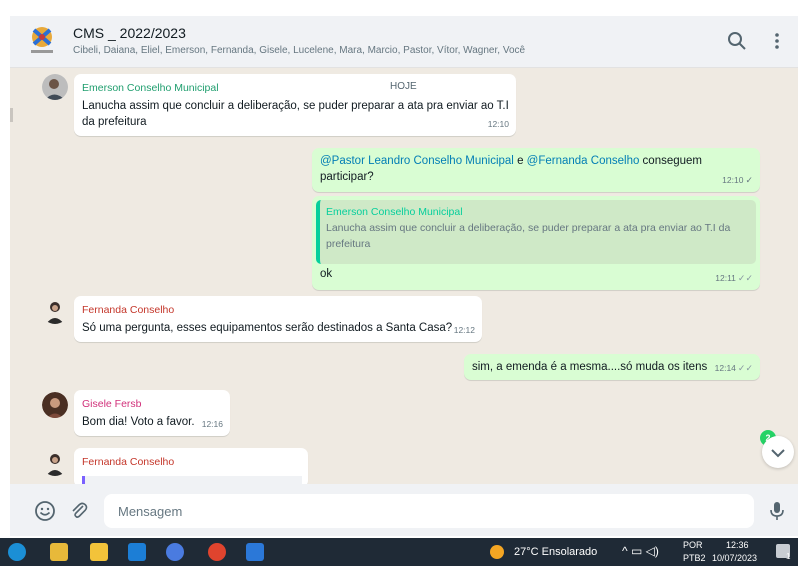 The image size is (798, 566). What do you see at coordinates (192, 480) in the screenshot?
I see `quoted-message-preview` at bounding box center [192, 480].